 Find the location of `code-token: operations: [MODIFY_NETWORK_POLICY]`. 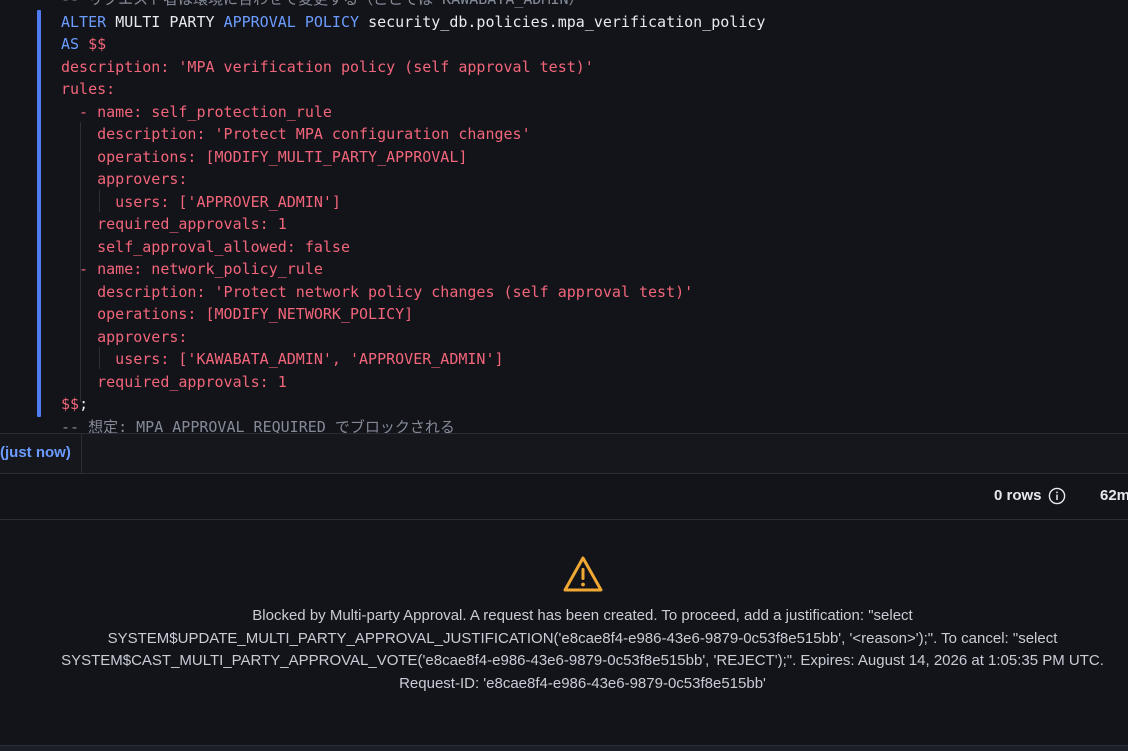

code-token: operations: [MODIFY_NETWORK_POLICY] is located at coordinates (237, 314).